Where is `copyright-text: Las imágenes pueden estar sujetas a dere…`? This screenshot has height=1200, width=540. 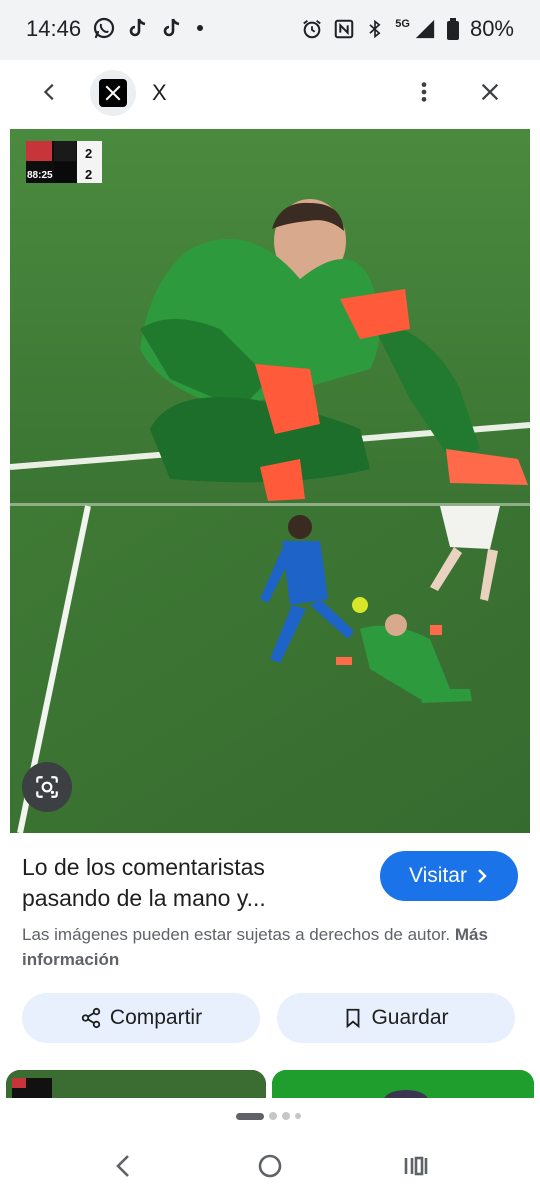 copyright-text: Las imágenes pueden estar sujetas a dere… is located at coordinates (236, 934).